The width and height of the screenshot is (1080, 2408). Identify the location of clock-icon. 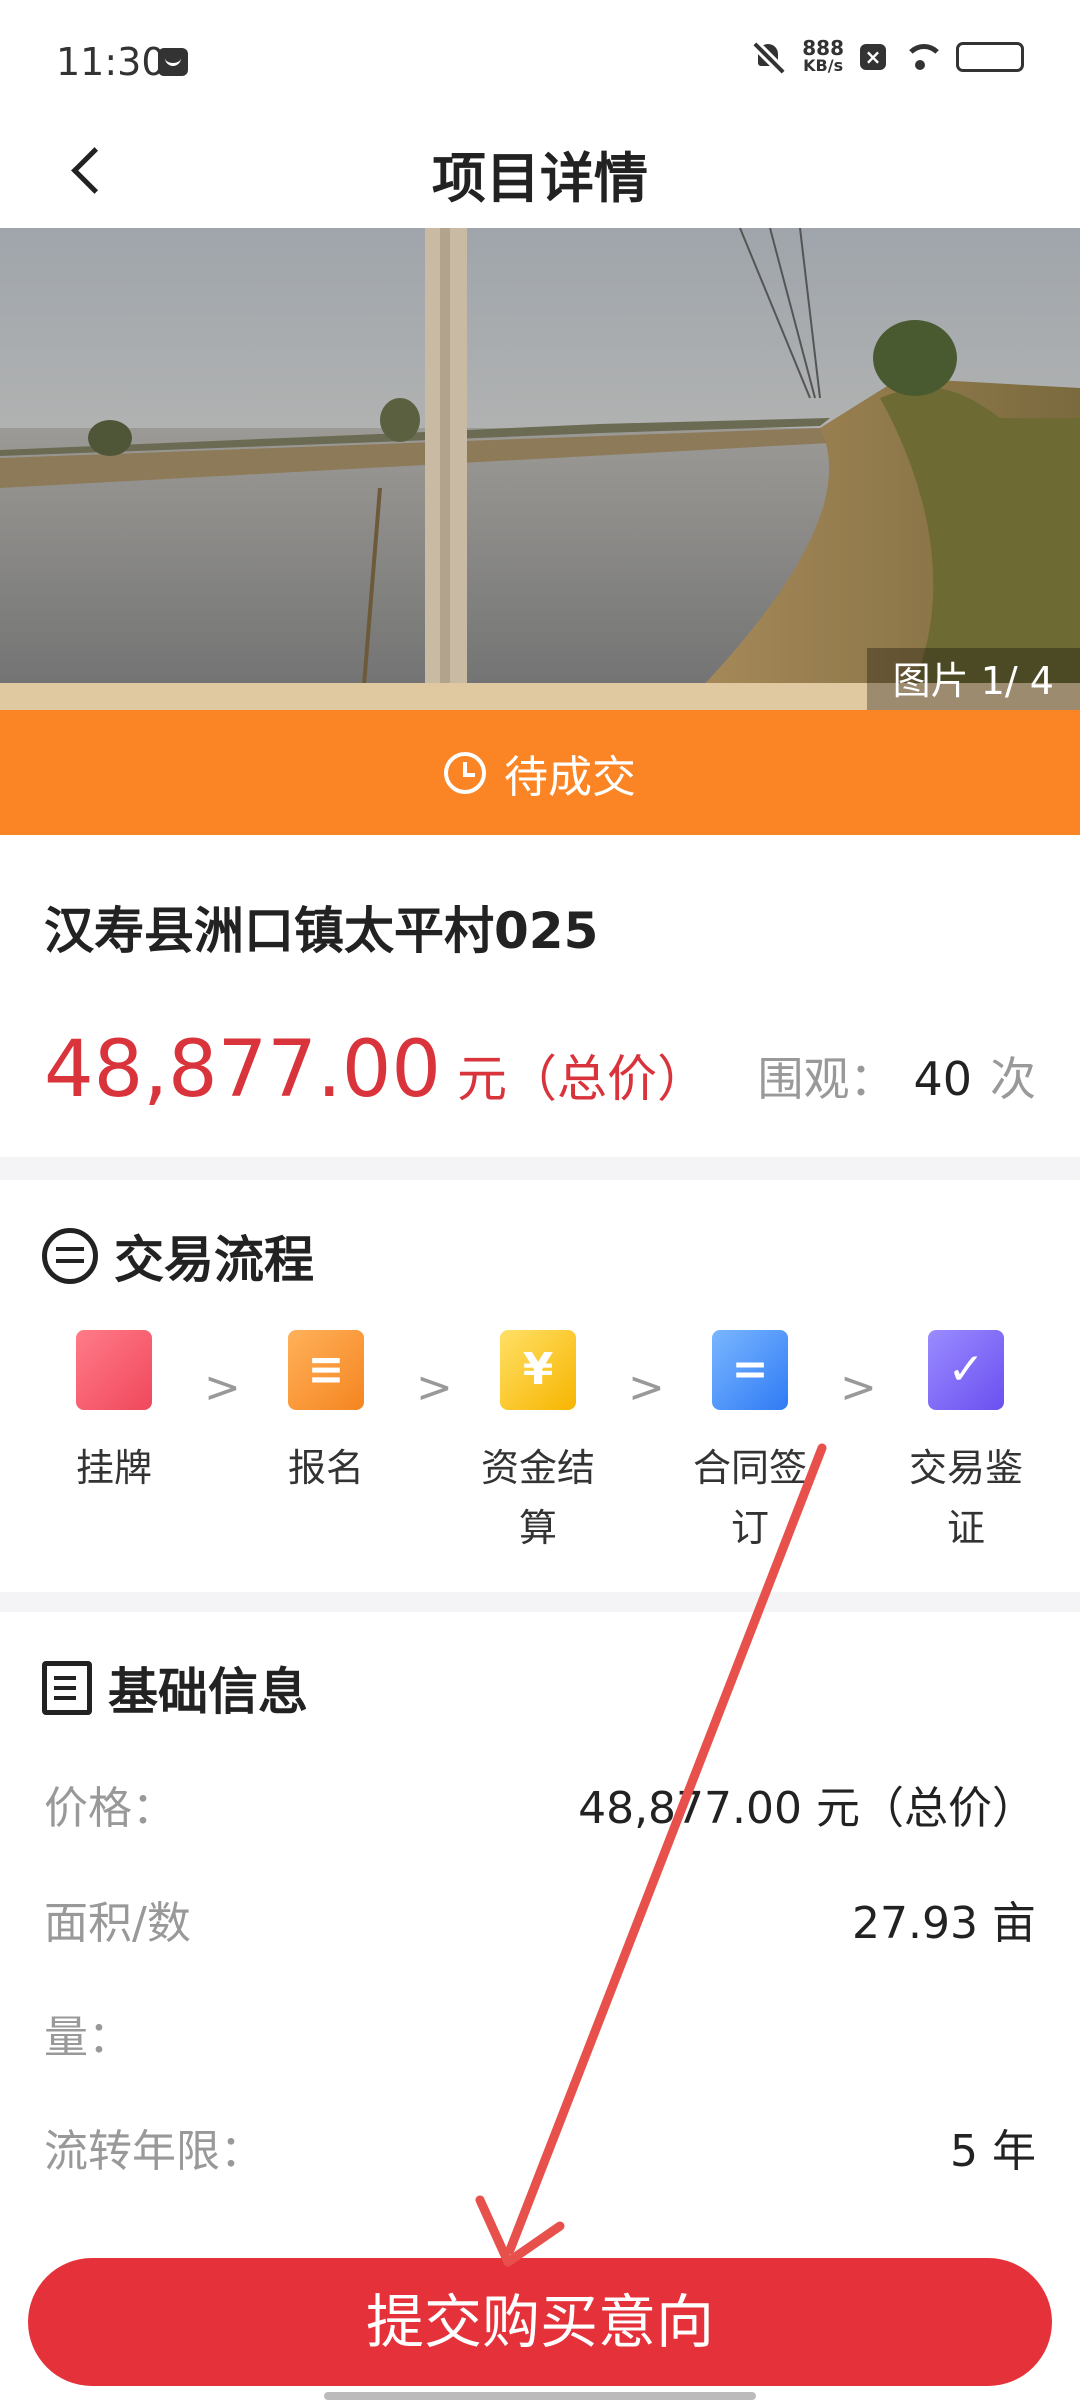
(465, 772).